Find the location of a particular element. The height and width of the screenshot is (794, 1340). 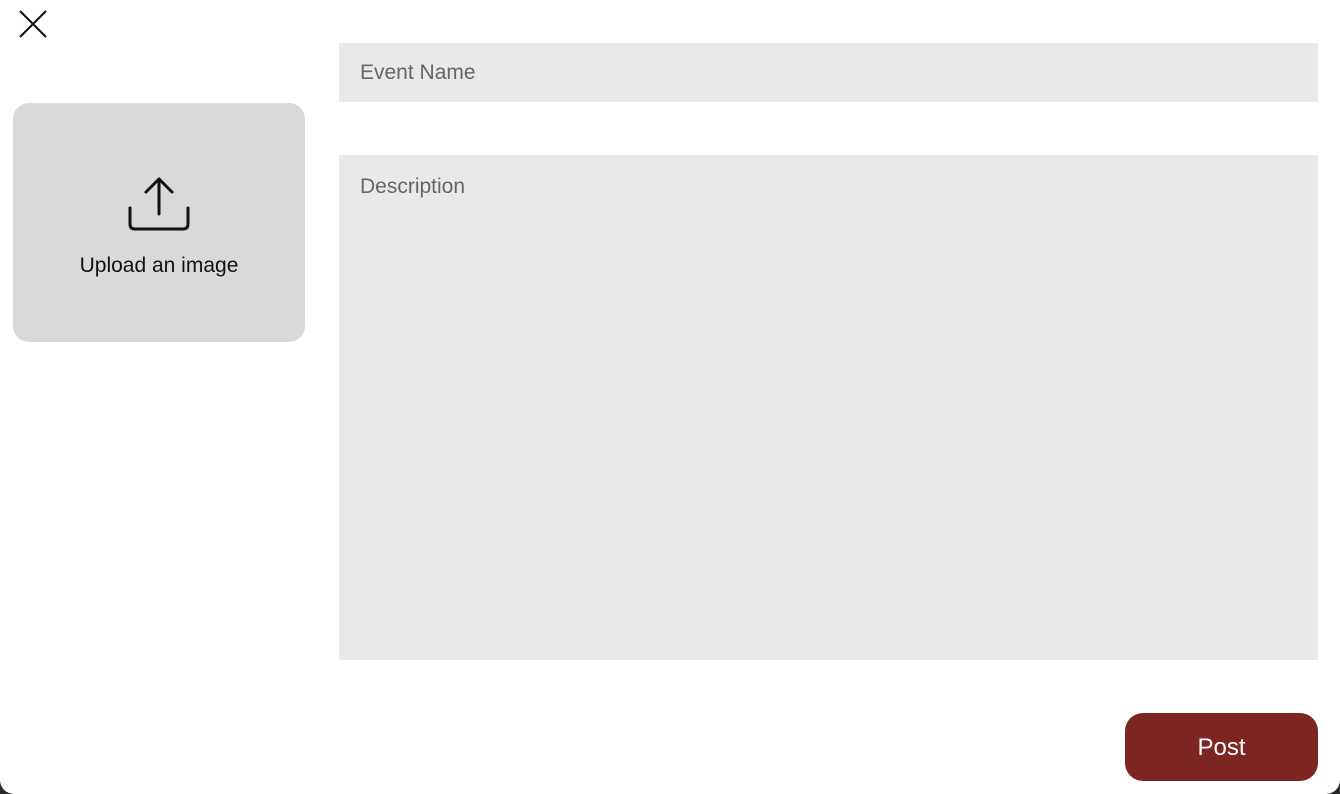

upload-label: Upload an image is located at coordinates (159, 265).